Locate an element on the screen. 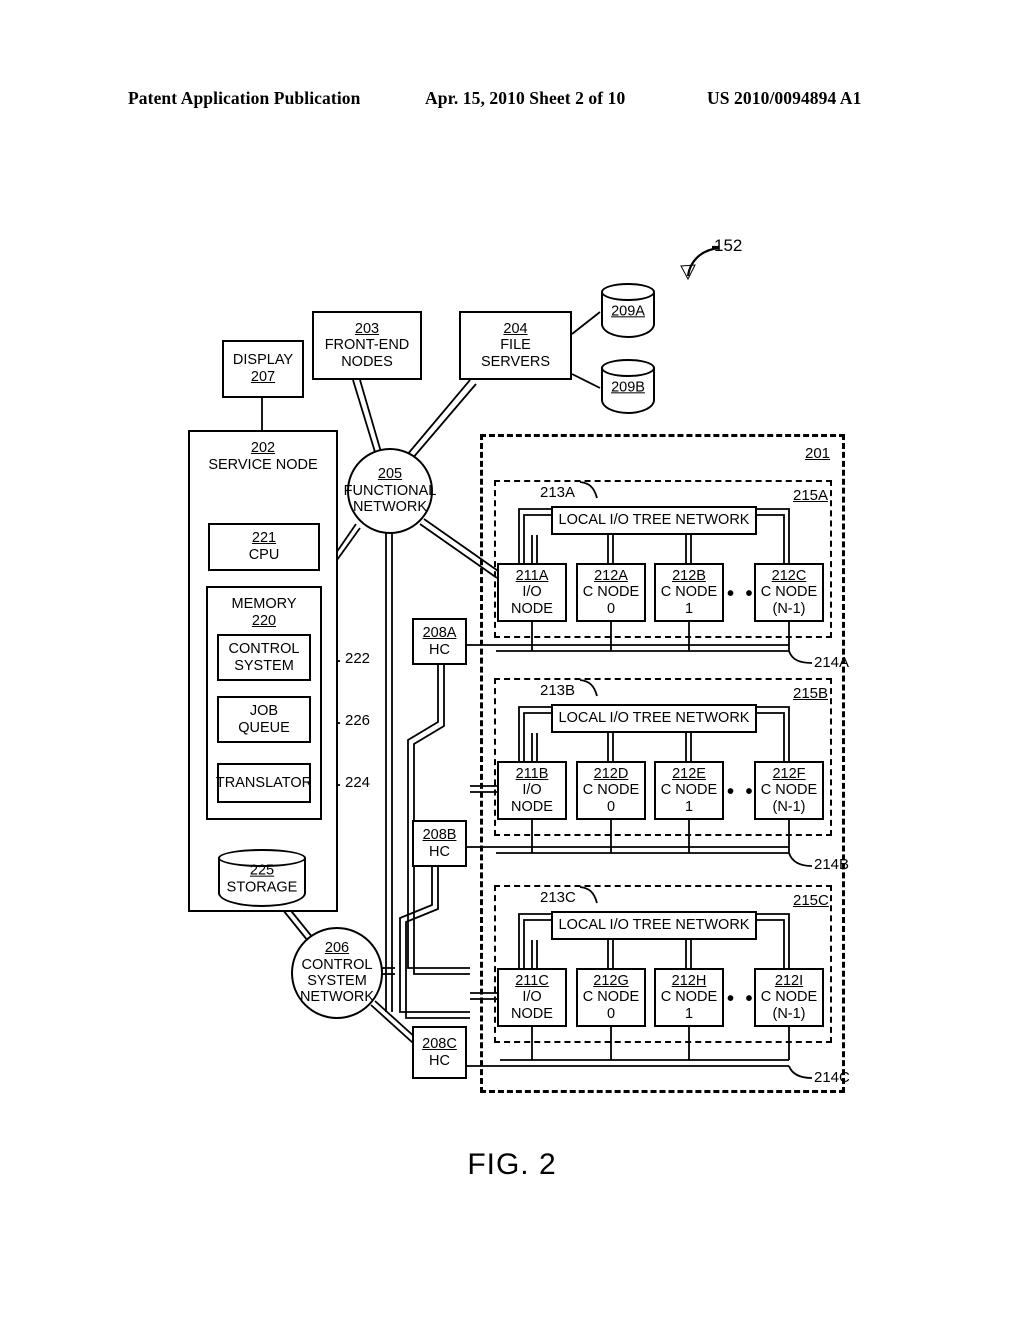  control-system-network-label-1: CONTROL is located at coordinates (337, 964).